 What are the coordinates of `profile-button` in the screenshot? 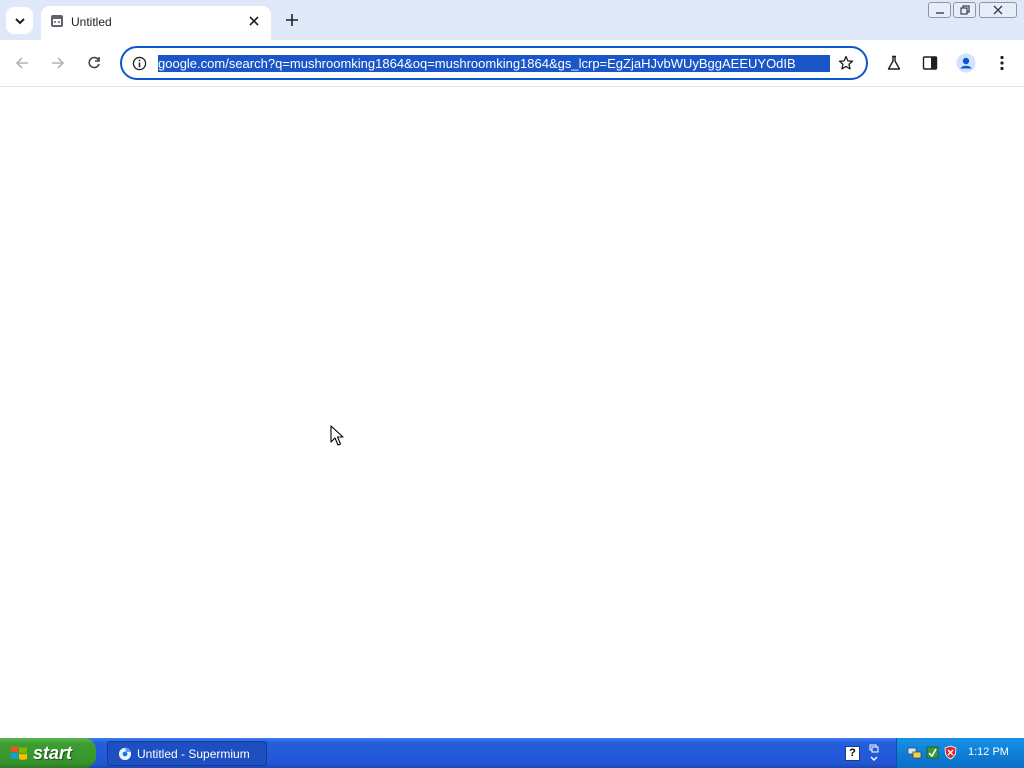 It's located at (966, 63).